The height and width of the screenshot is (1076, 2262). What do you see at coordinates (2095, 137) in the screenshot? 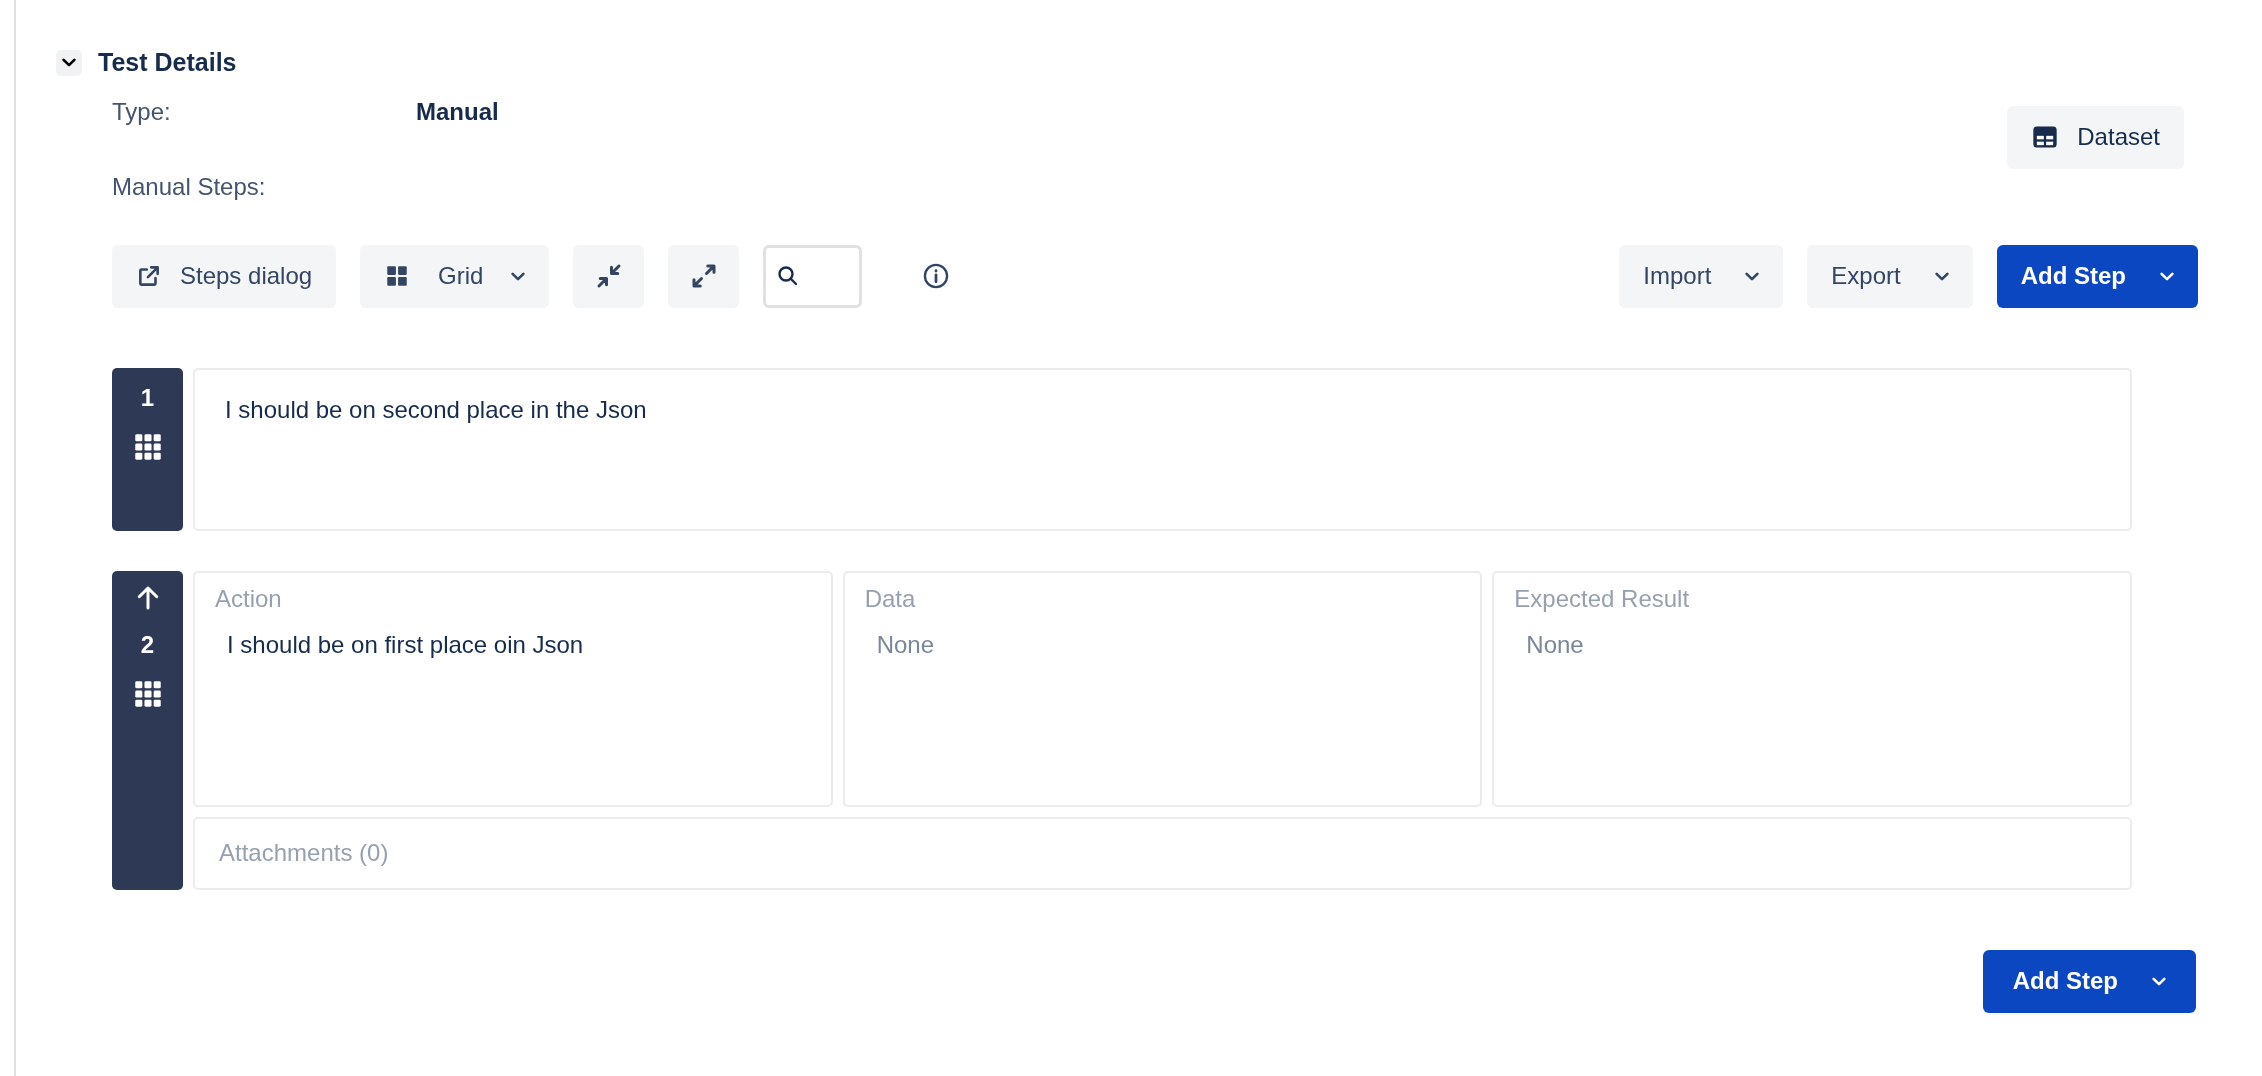
I see `dataset-button: Dataset` at bounding box center [2095, 137].